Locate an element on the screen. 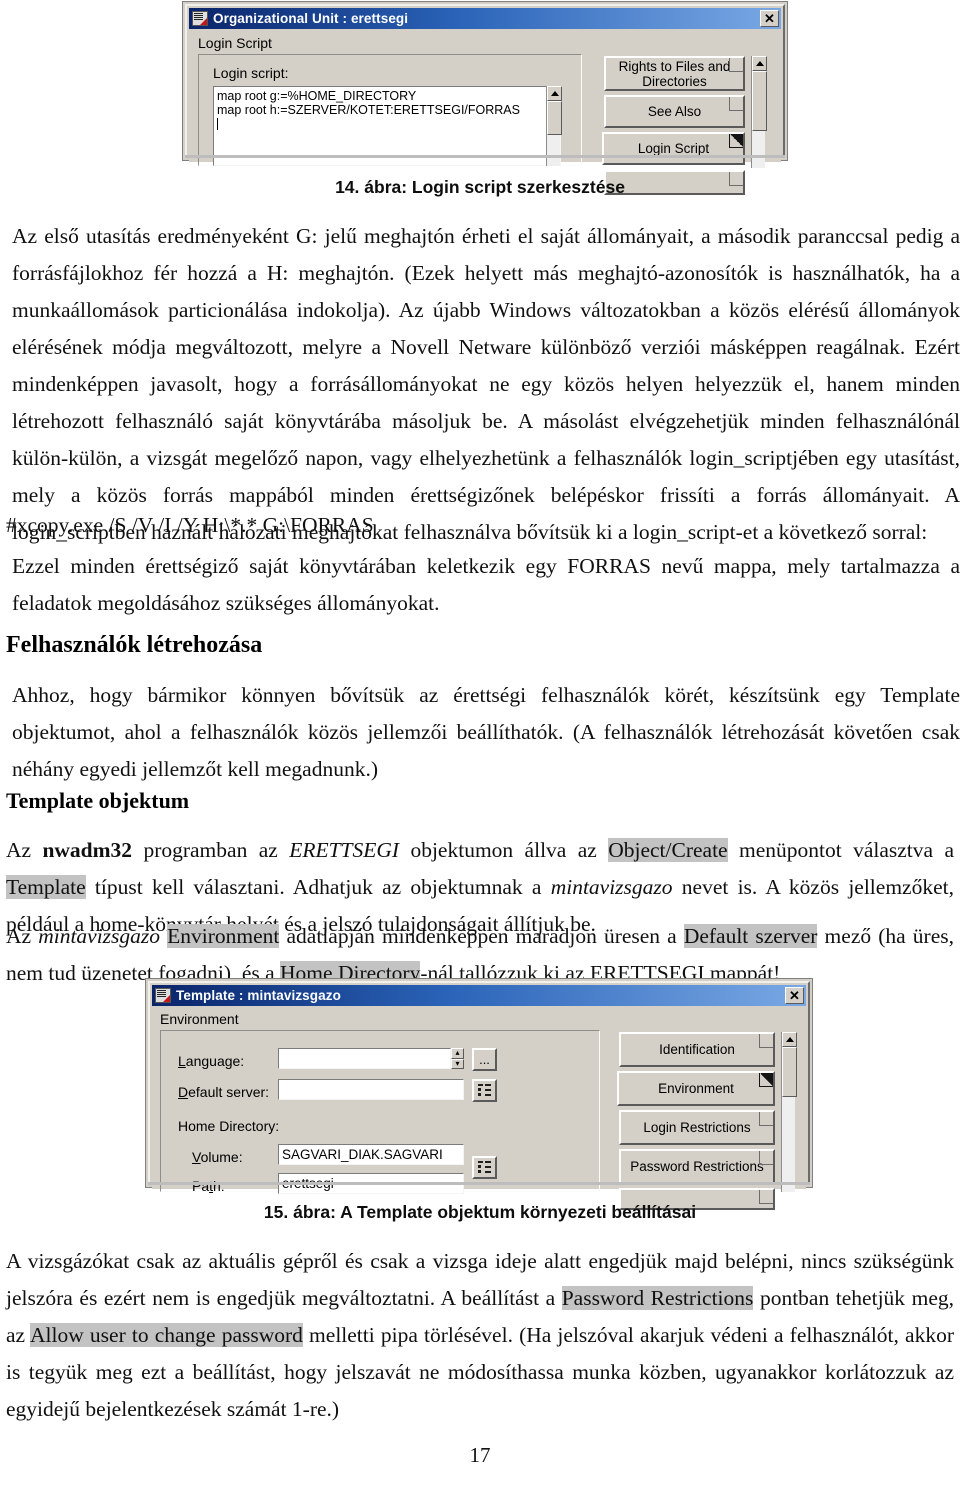 The image size is (960, 1490). page-button-label: Login Script is located at coordinates (673, 148).